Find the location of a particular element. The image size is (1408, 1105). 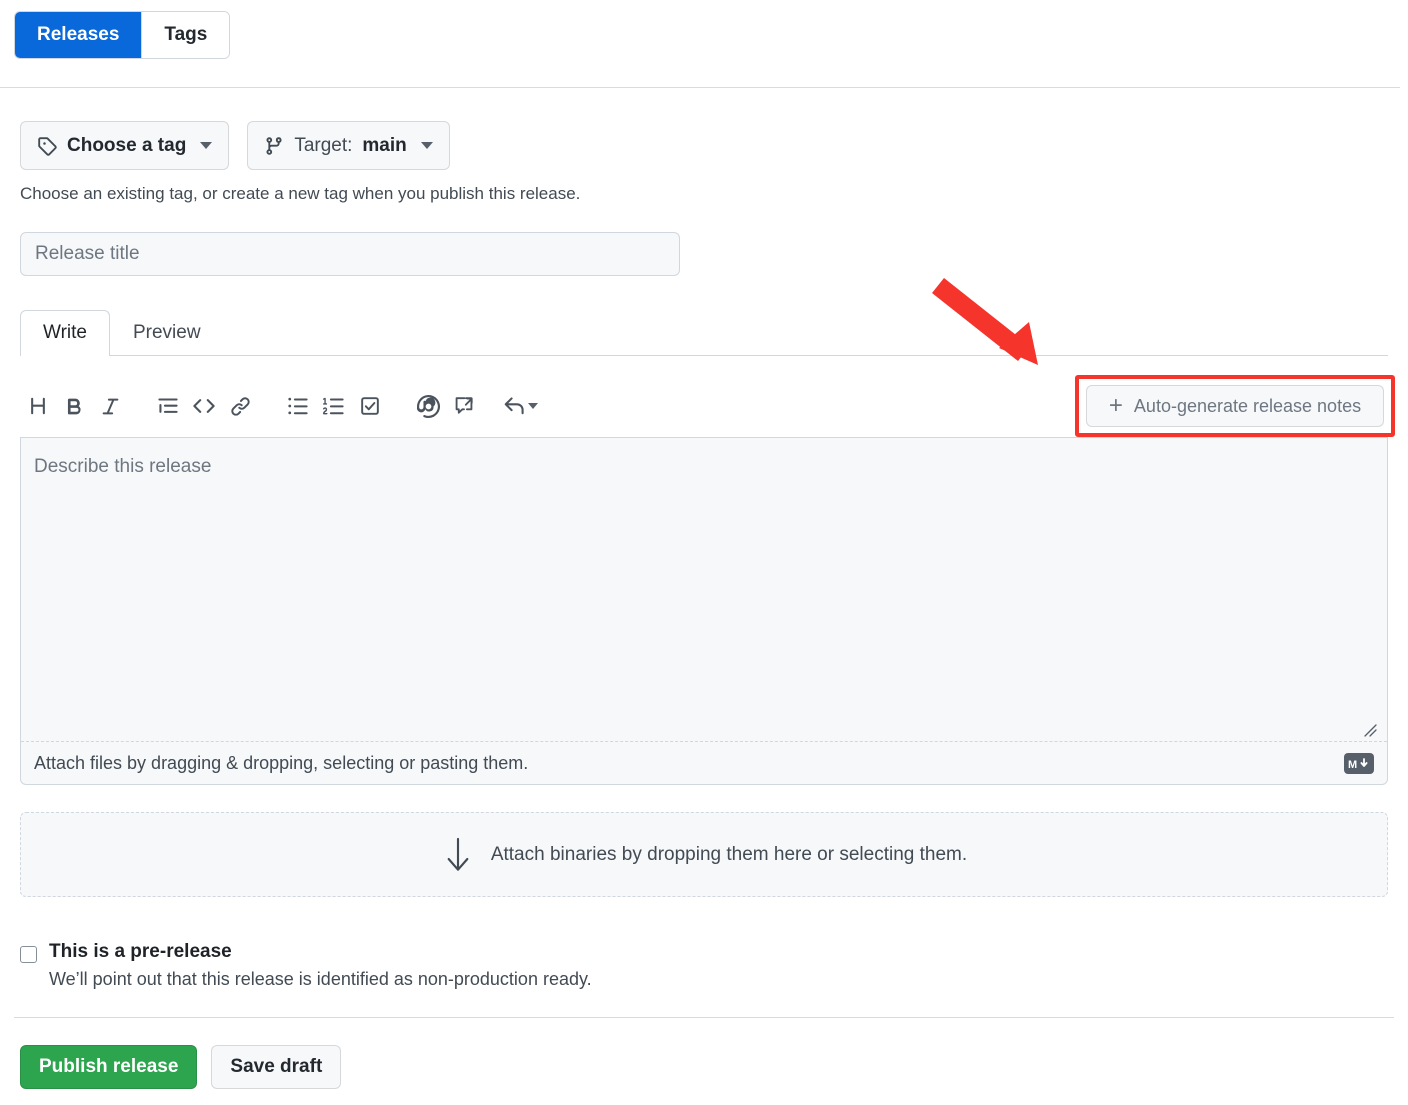

releases-tags-switcher: Releases Tags is located at coordinates (122, 35).